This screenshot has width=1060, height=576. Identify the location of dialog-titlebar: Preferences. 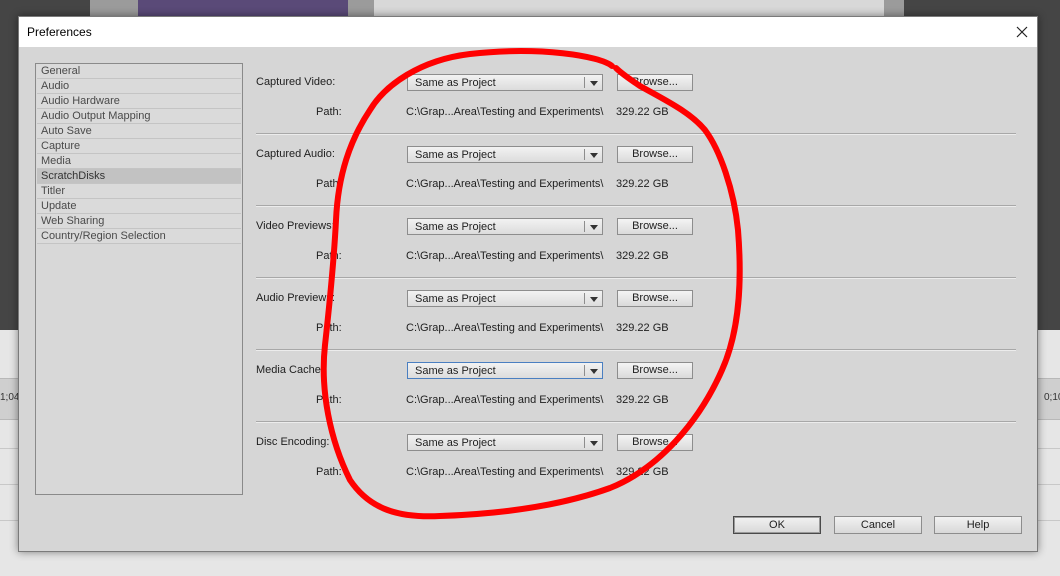
(528, 32).